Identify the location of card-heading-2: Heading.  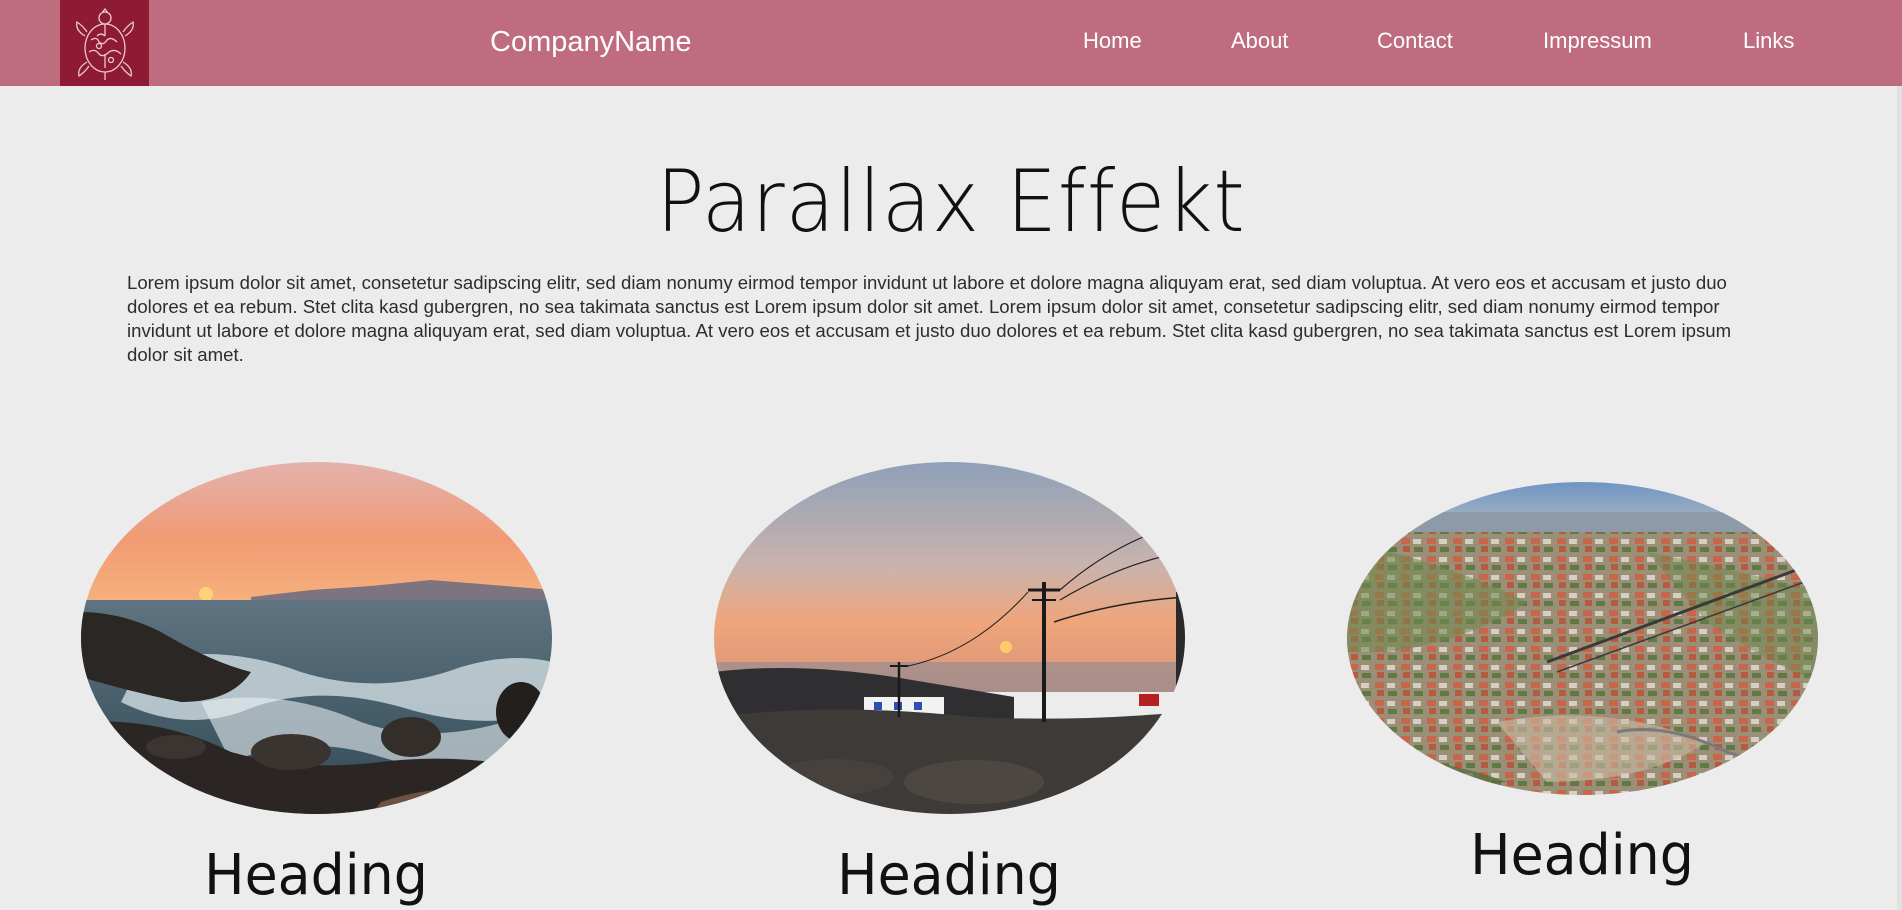
(949, 875).